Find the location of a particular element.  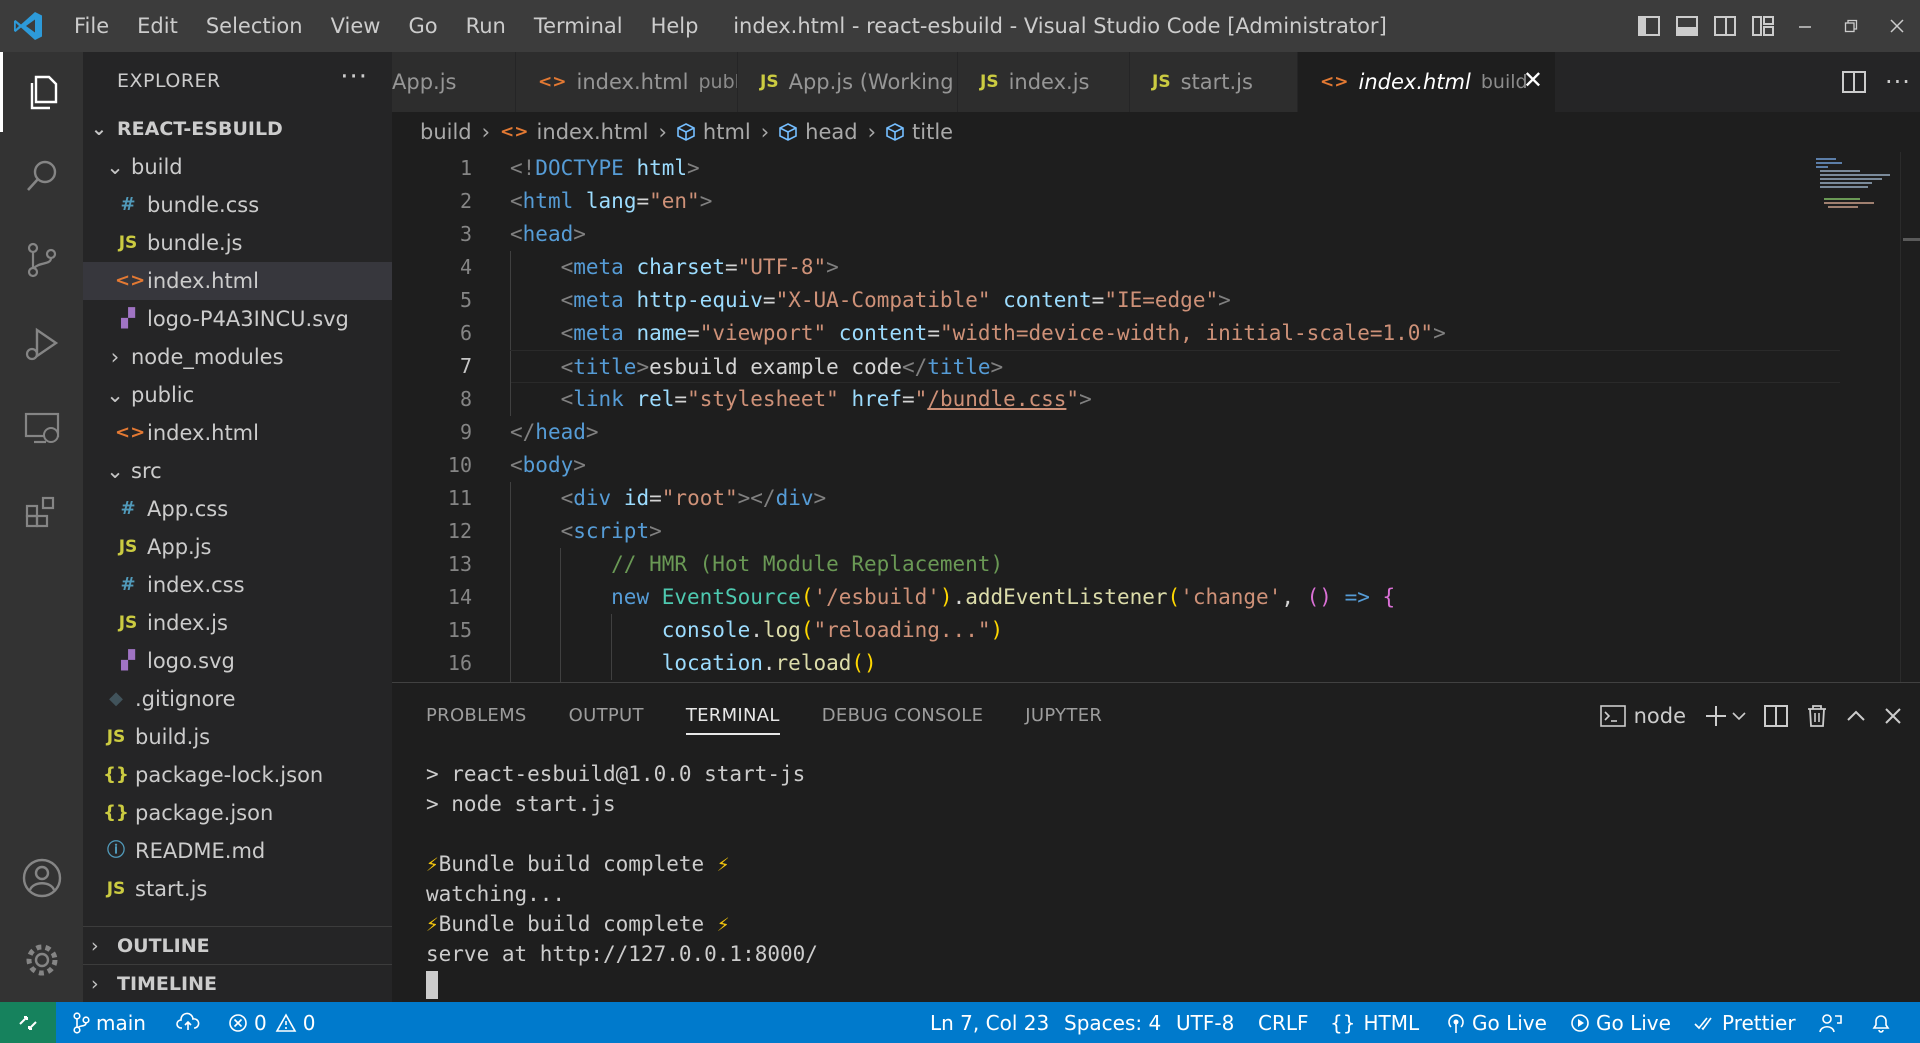

code-line: <meta charset="UTF-8"> is located at coordinates (1180, 267).